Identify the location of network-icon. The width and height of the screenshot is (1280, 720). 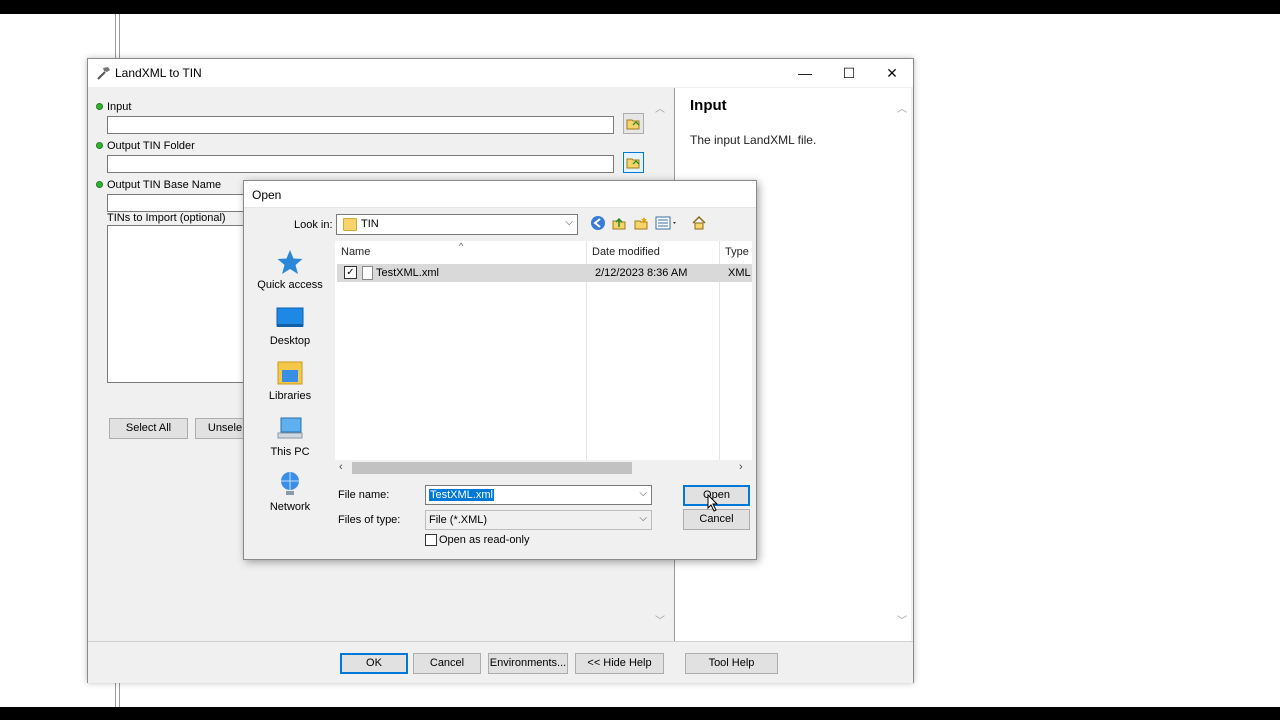
(290, 483).